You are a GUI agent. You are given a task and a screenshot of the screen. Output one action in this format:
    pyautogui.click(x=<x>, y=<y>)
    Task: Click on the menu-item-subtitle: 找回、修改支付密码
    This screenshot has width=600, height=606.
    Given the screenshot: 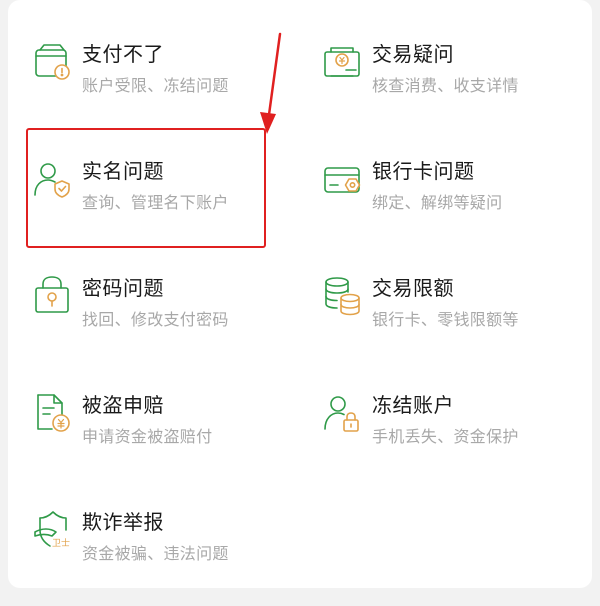 What is the action you would take?
    pyautogui.click(x=155, y=319)
    